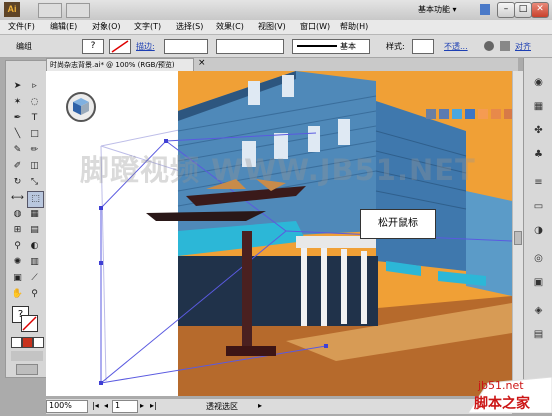  I want to click on close-button: ✕, so click(540, 10).